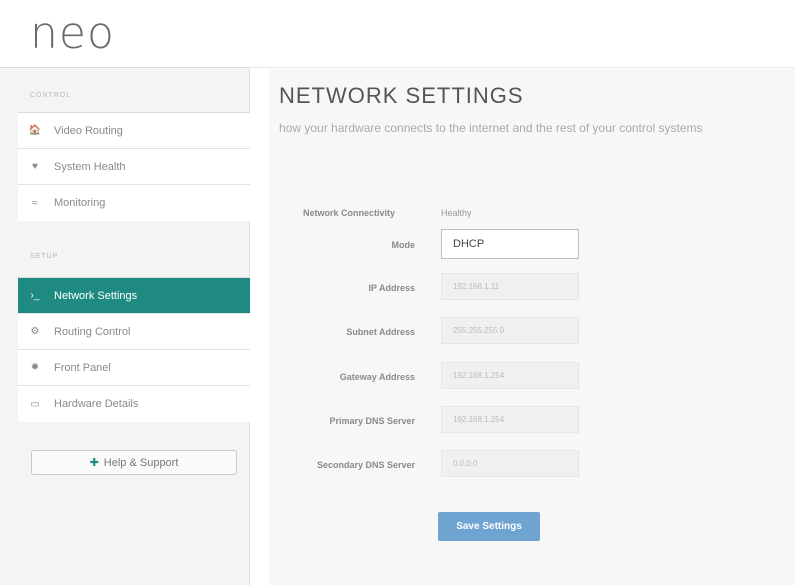 The height and width of the screenshot is (585, 795). I want to click on hdd-icon: ▭, so click(35, 404).